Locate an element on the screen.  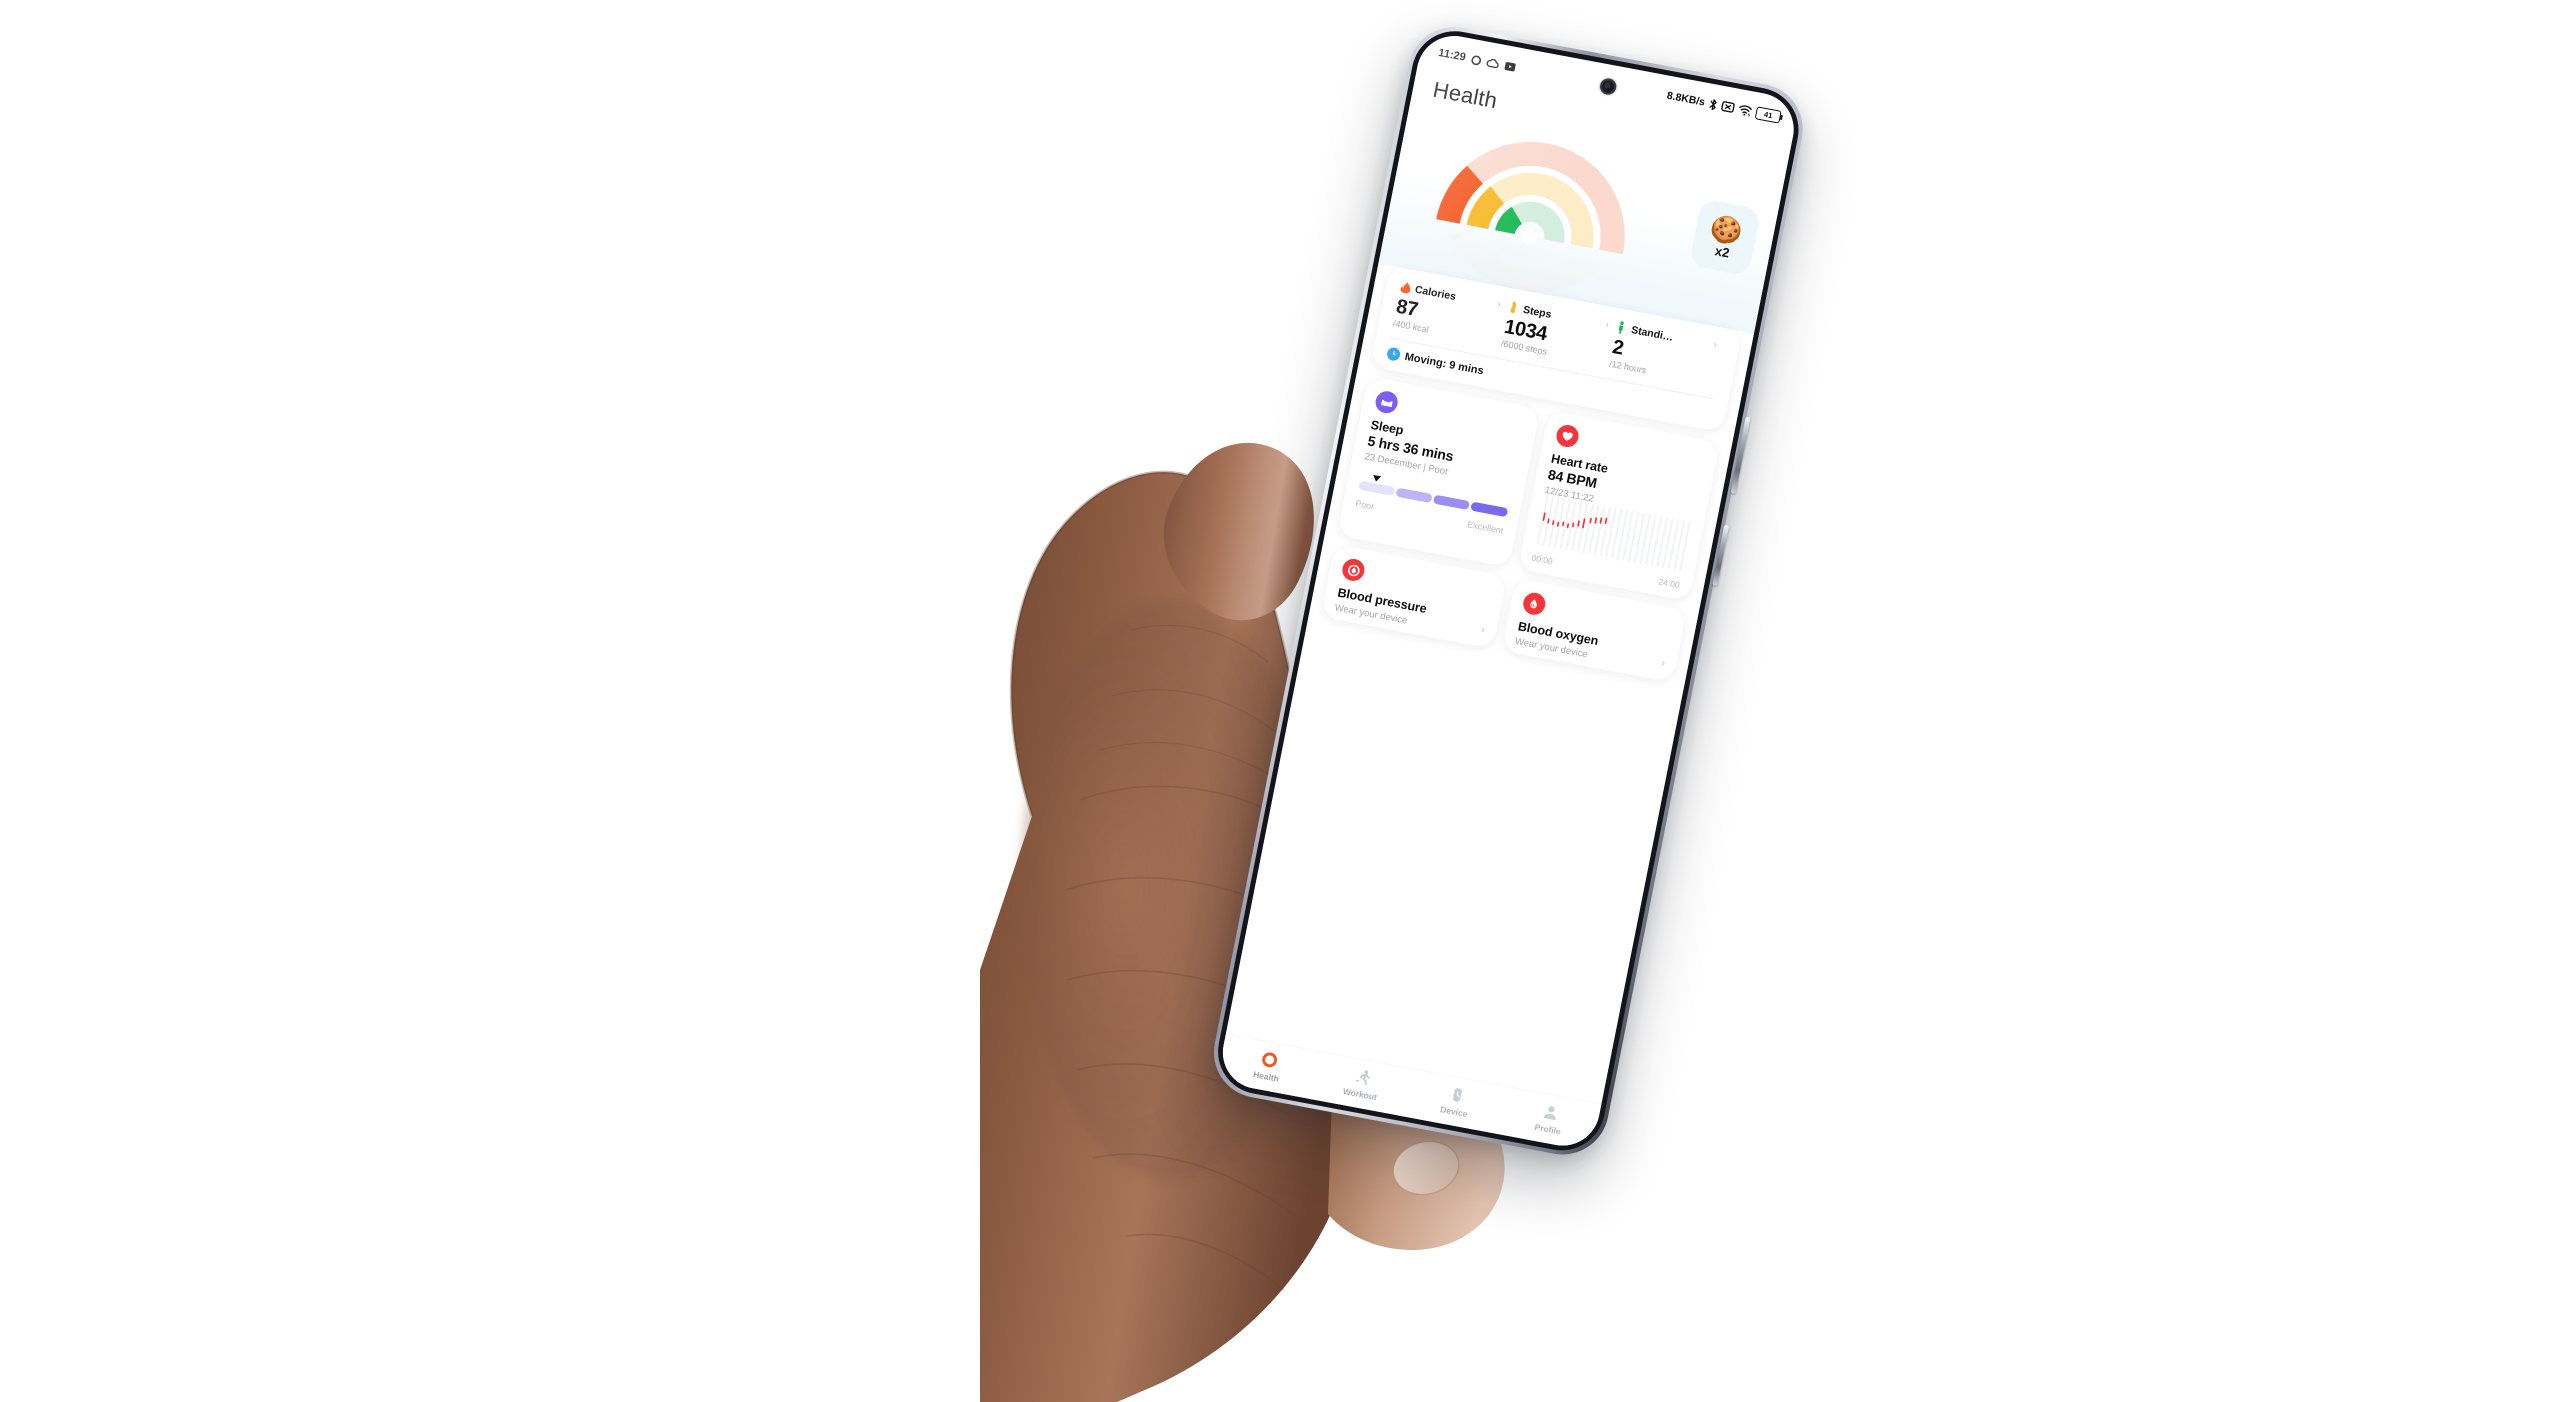
sleep-scale-high: Excellent is located at coordinates (1485, 527).